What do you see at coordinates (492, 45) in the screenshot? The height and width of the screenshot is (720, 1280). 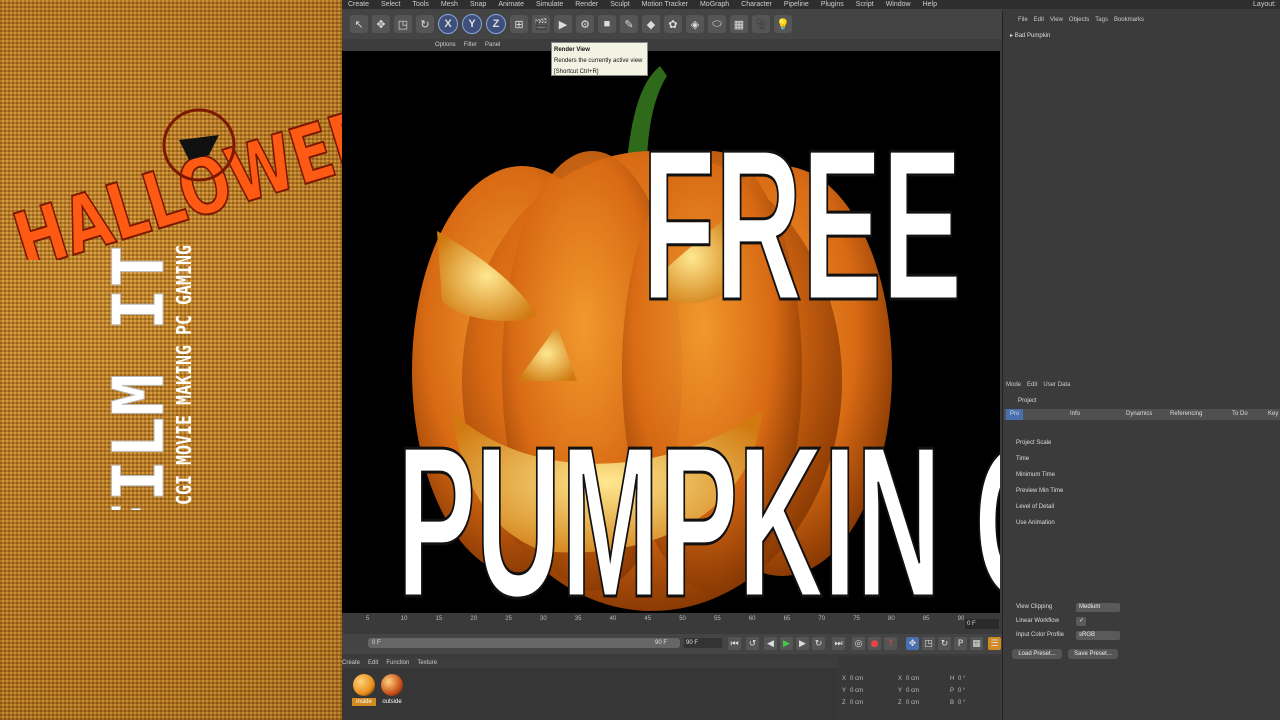 I see `viewport-menu-panel: Panel` at bounding box center [492, 45].